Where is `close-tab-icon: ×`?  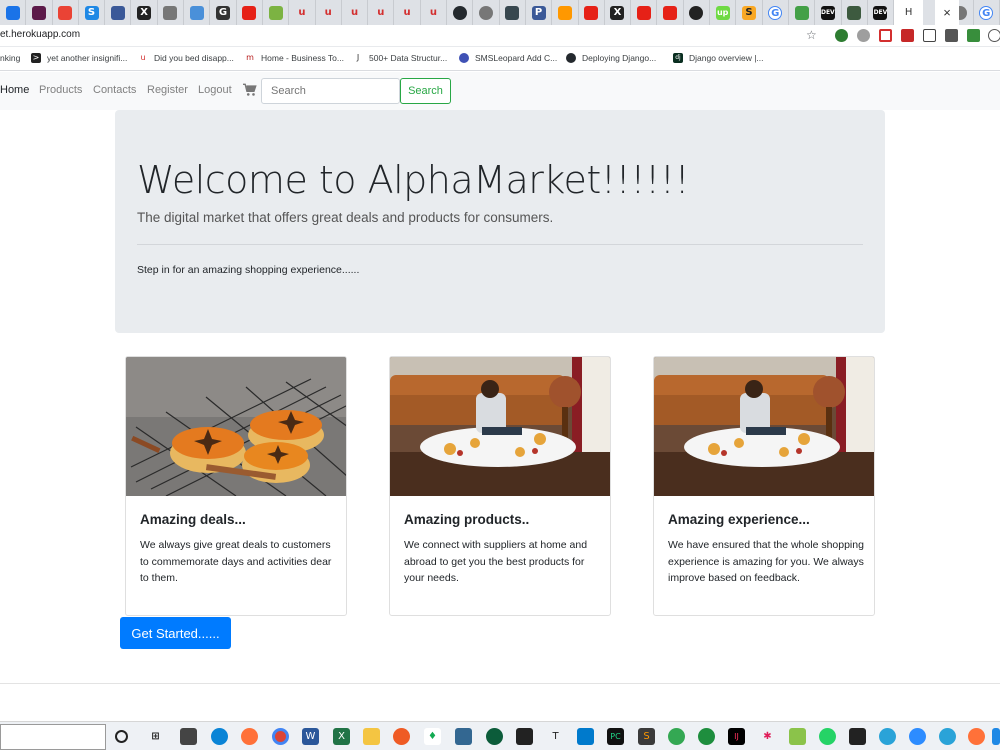
close-tab-icon: × is located at coordinates (947, 12).